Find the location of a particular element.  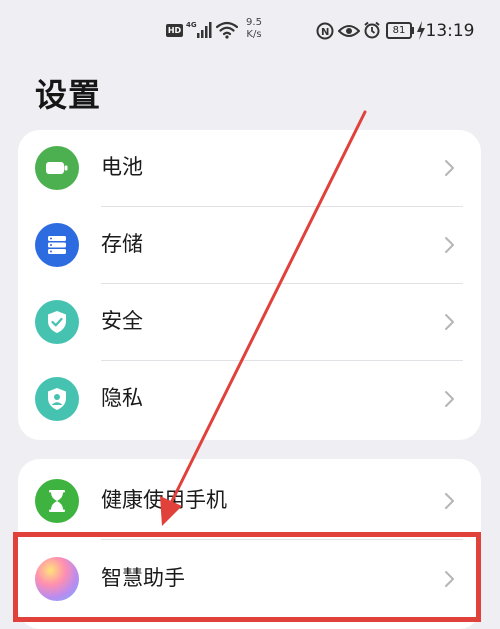

storage-icon is located at coordinates (57, 245).